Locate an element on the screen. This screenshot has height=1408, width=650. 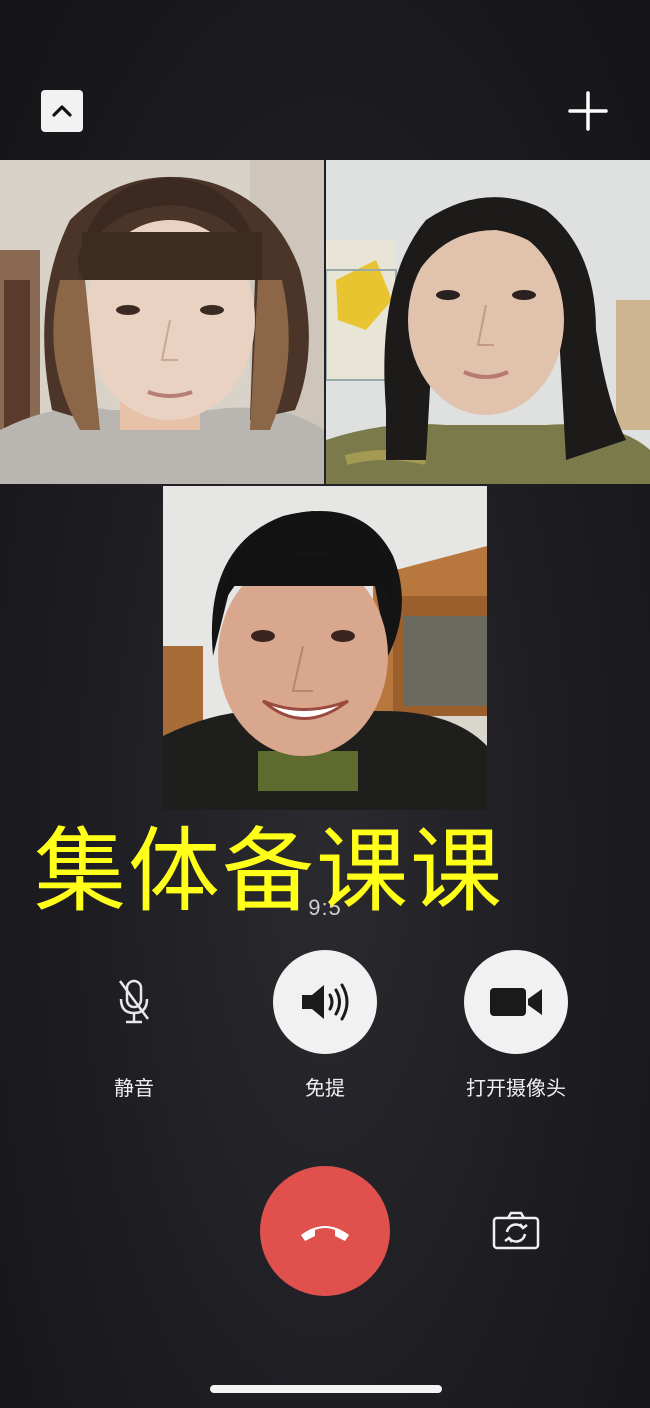
home-indicator is located at coordinates (326, 1389).